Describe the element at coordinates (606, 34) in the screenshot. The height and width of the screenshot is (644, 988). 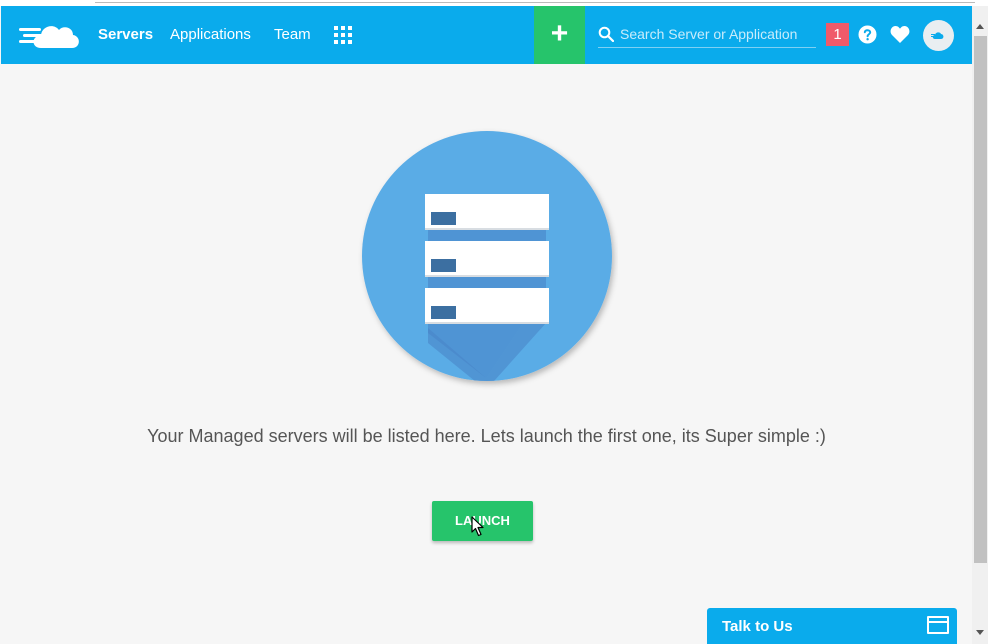
I see `search-icon` at that location.